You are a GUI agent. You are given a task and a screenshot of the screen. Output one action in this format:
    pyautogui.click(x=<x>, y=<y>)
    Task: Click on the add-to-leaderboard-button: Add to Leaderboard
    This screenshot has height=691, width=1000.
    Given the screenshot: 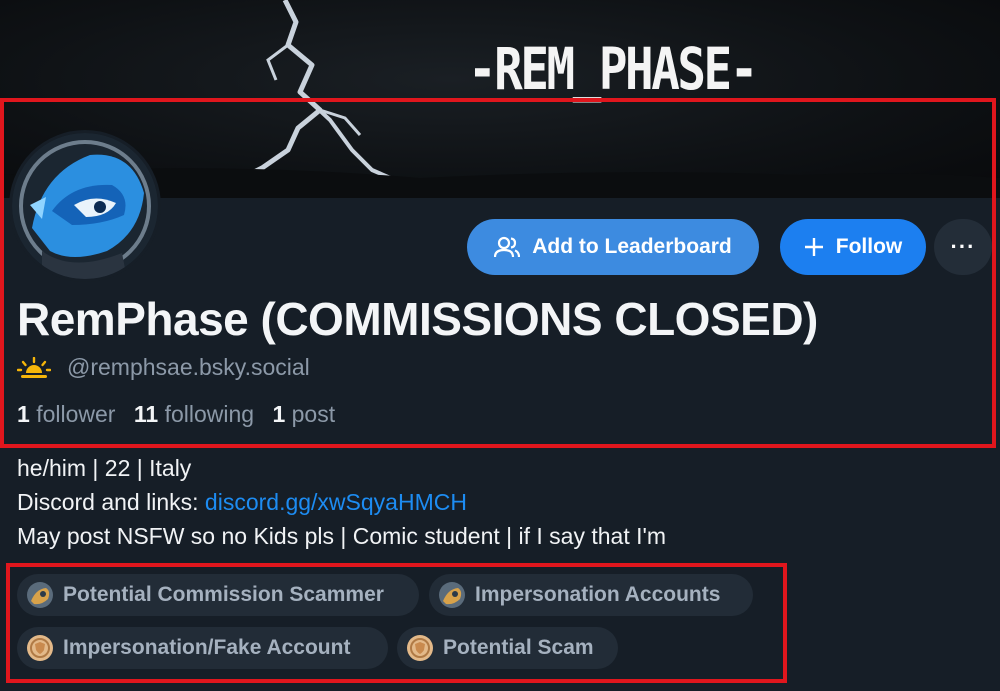 What is the action you would take?
    pyautogui.click(x=613, y=247)
    